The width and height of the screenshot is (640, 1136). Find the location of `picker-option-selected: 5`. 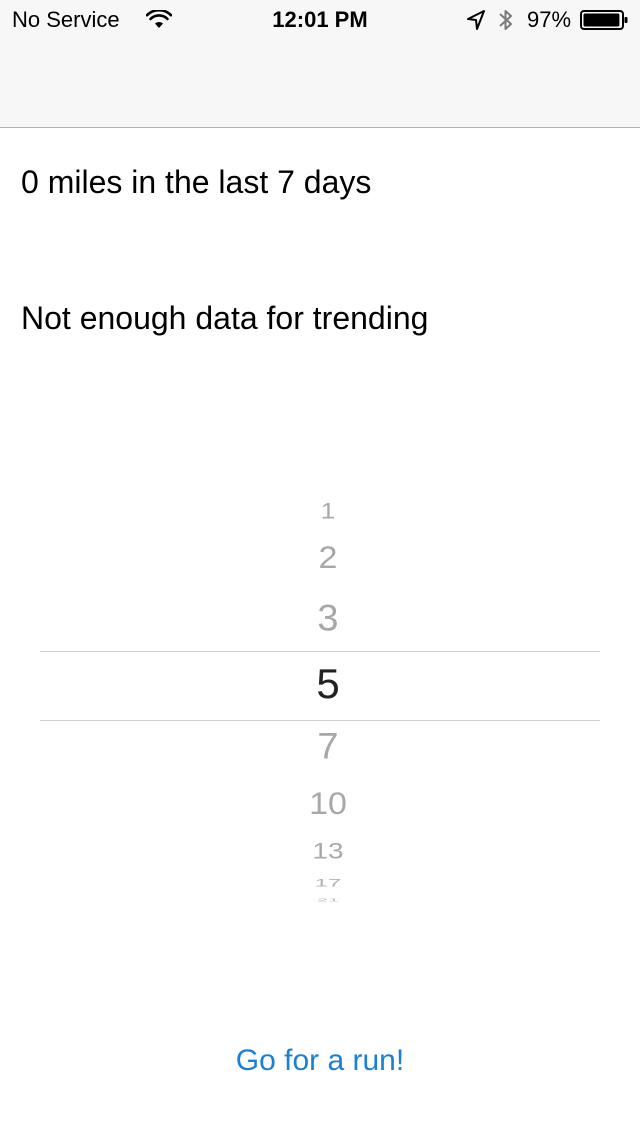

picker-option-selected: 5 is located at coordinates (328, 684).